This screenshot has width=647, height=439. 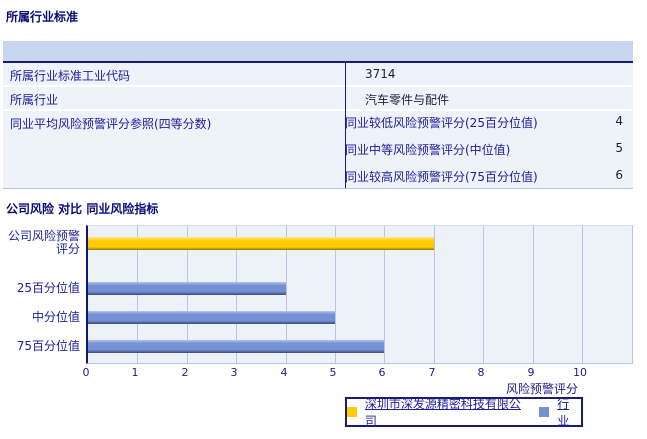 What do you see at coordinates (441, 177) in the screenshot?
I see `subrow-label: 同业较高风险预警评分(75百分位值)` at bounding box center [441, 177].